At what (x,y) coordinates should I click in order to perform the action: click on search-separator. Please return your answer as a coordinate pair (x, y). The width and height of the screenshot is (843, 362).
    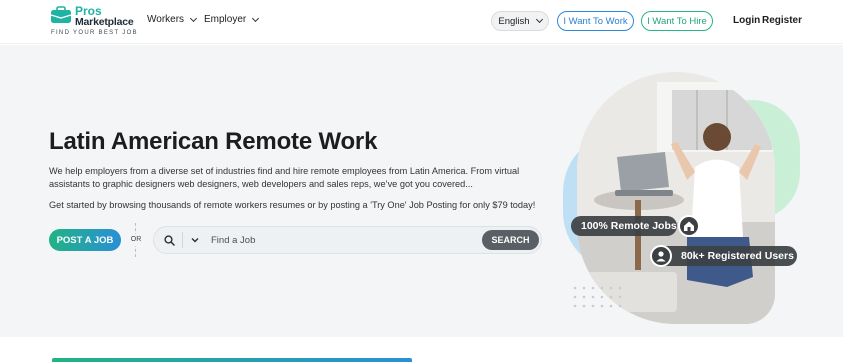
    Looking at the image, I should click on (182, 240).